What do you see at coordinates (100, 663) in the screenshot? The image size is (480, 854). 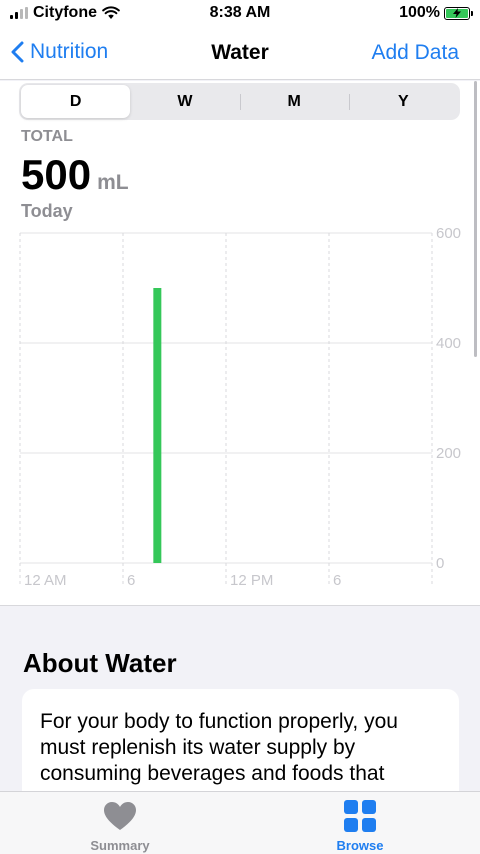 I see `about-title: About Water` at bounding box center [100, 663].